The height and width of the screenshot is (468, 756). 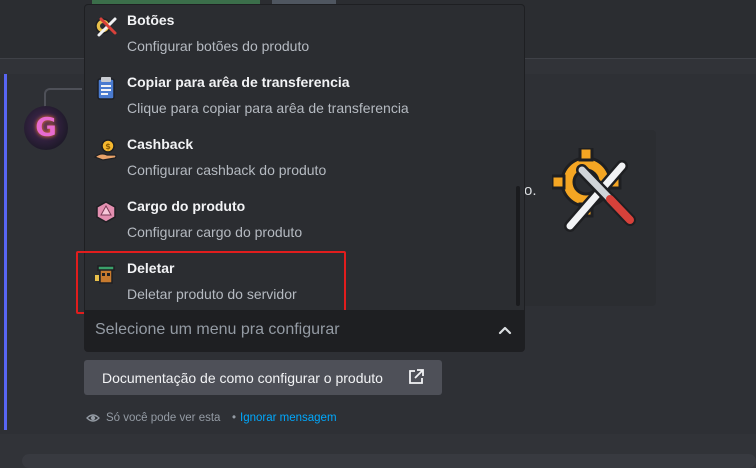 I want to click on gem-role-icon, so click(x=106, y=212).